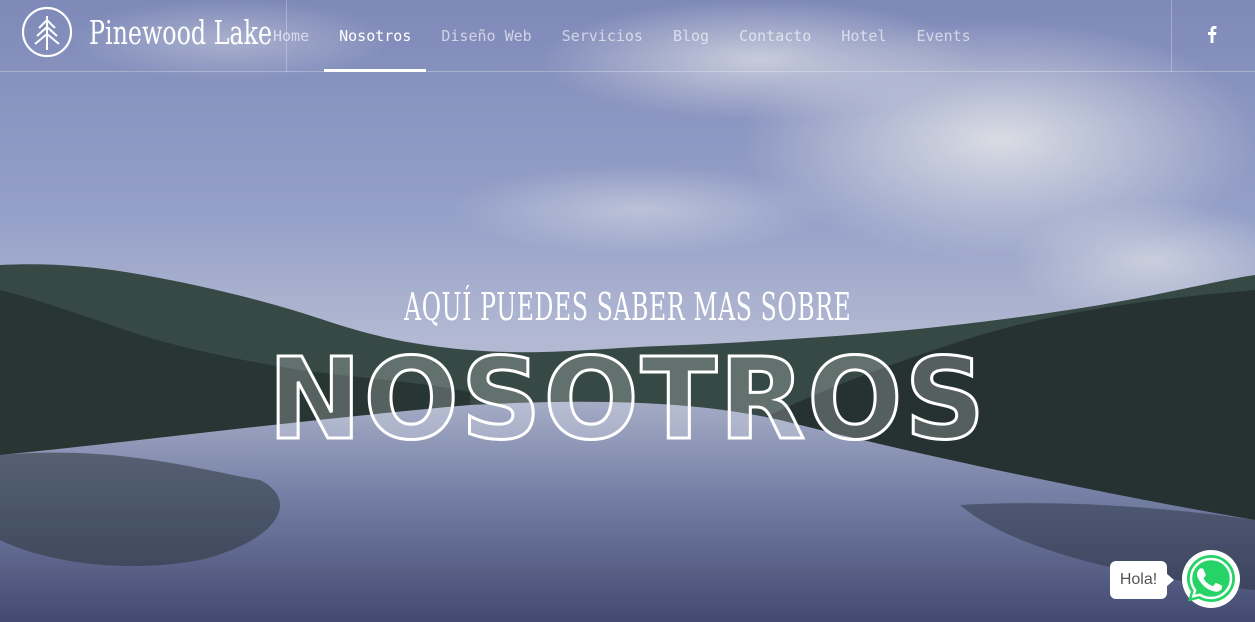 This screenshot has height=622, width=1255. What do you see at coordinates (1171, 36) in the screenshot?
I see `header-divider` at bounding box center [1171, 36].